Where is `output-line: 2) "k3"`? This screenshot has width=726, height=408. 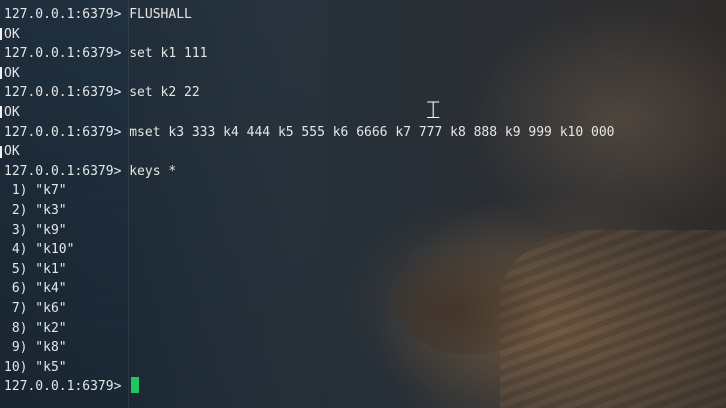
output-line: 2) "k3" is located at coordinates (35, 210).